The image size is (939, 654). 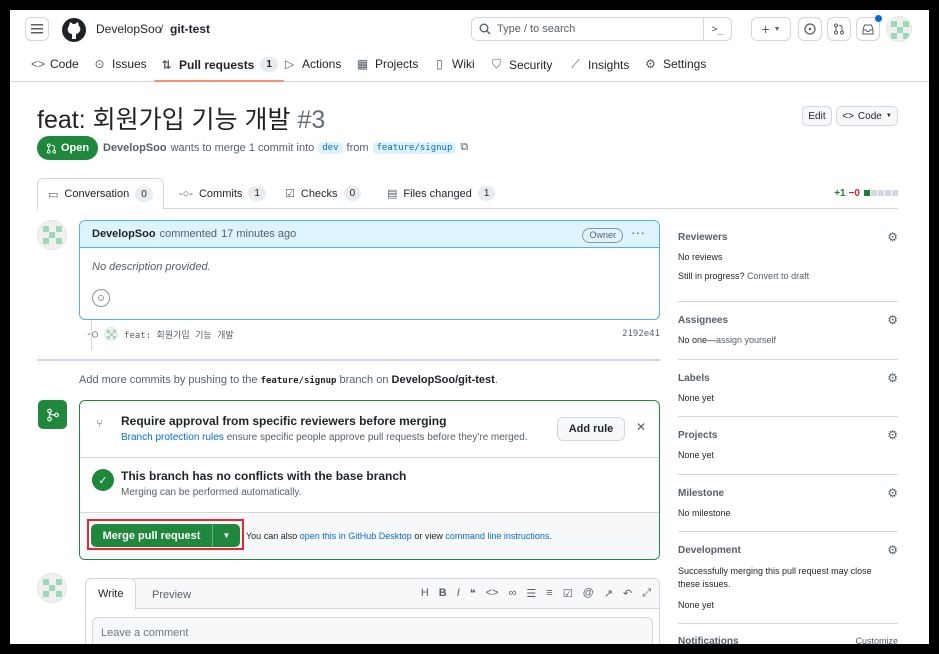 What do you see at coordinates (717, 29) in the screenshot?
I see `command-palette-button: >_` at bounding box center [717, 29].